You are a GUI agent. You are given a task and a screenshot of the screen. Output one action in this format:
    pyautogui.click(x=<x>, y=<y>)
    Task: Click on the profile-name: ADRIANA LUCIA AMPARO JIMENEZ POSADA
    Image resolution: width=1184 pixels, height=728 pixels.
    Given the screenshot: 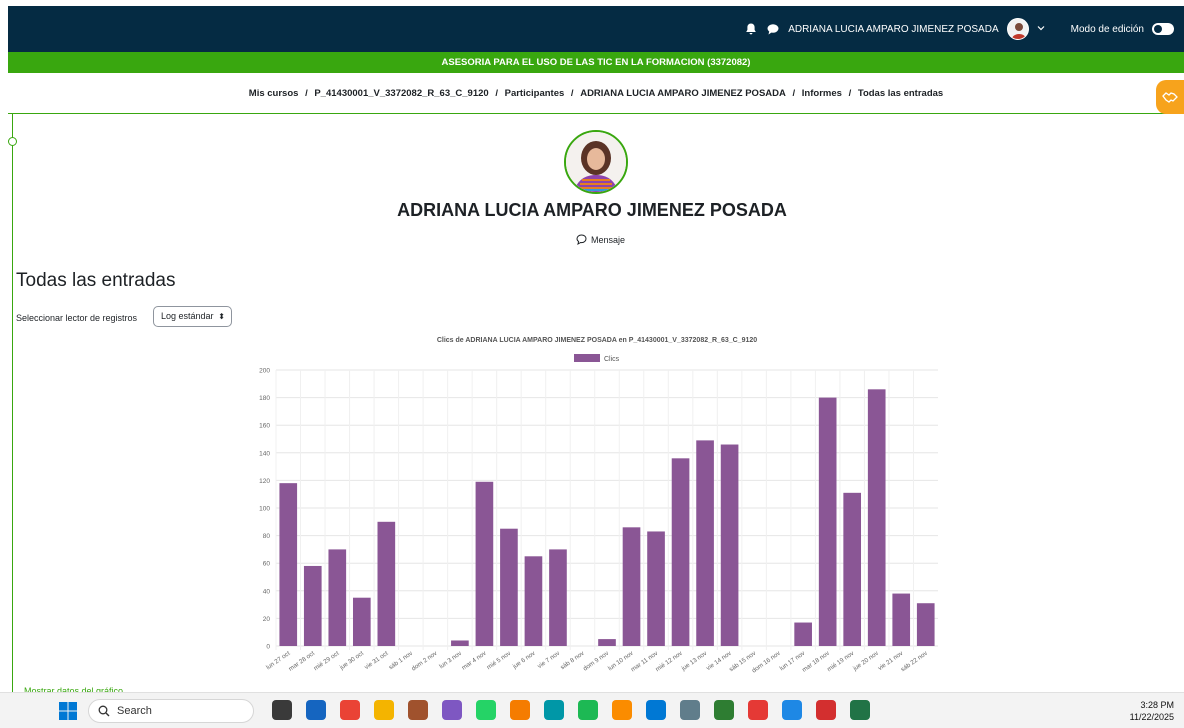 What is the action you would take?
    pyautogui.click(x=592, y=210)
    